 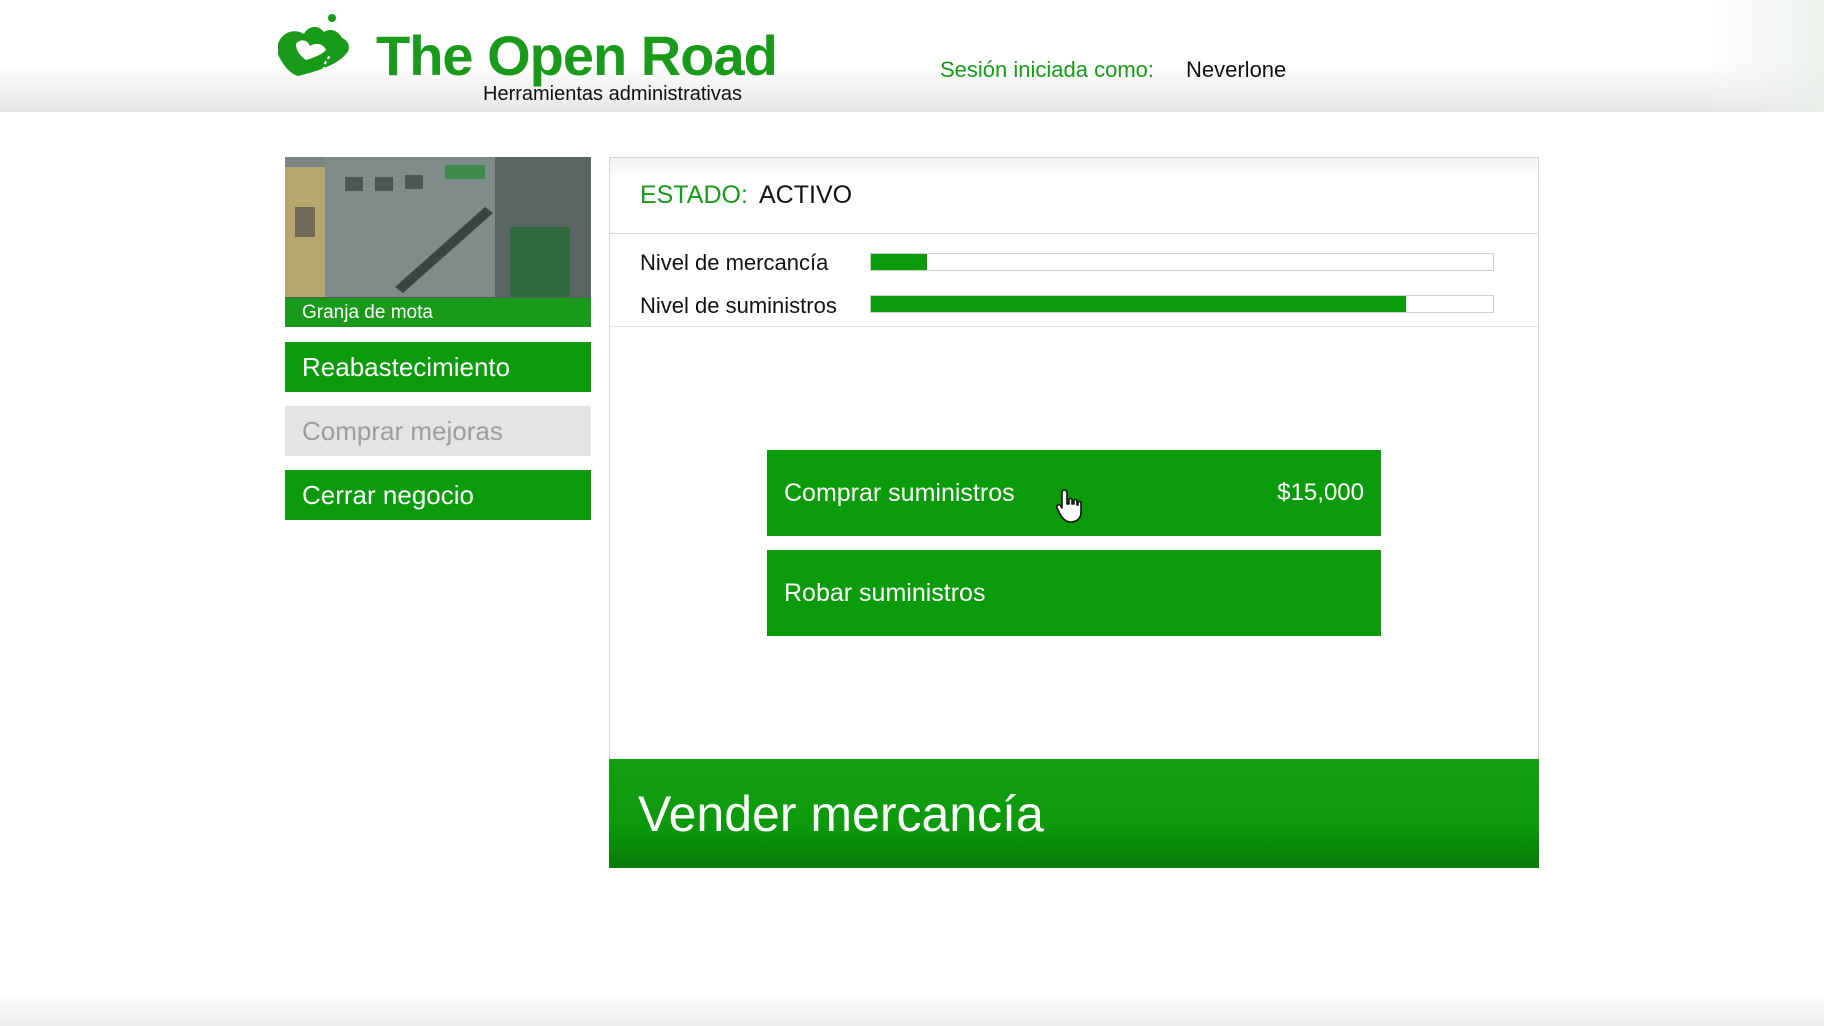 What do you see at coordinates (1074, 813) in the screenshot?
I see `sell-product-button: Vender mercancía` at bounding box center [1074, 813].